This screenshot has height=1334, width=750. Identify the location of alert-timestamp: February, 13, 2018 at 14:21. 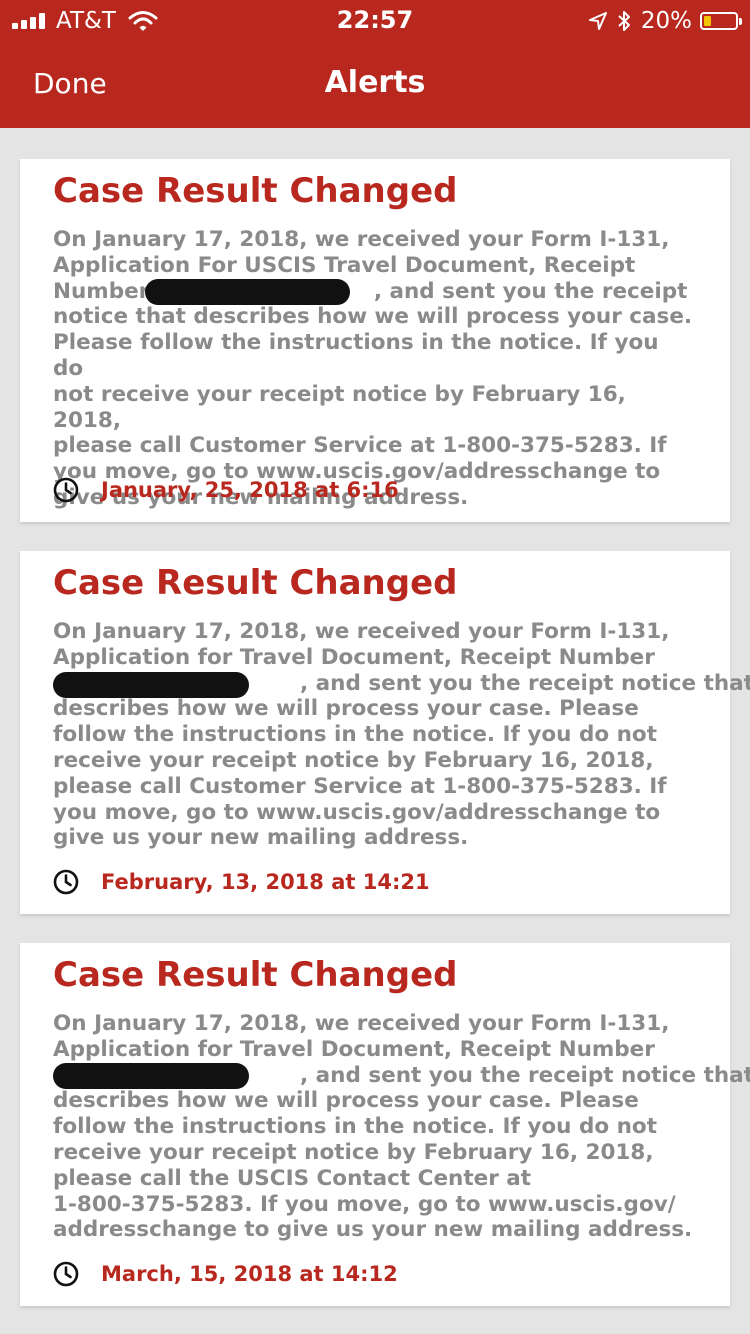
(241, 882).